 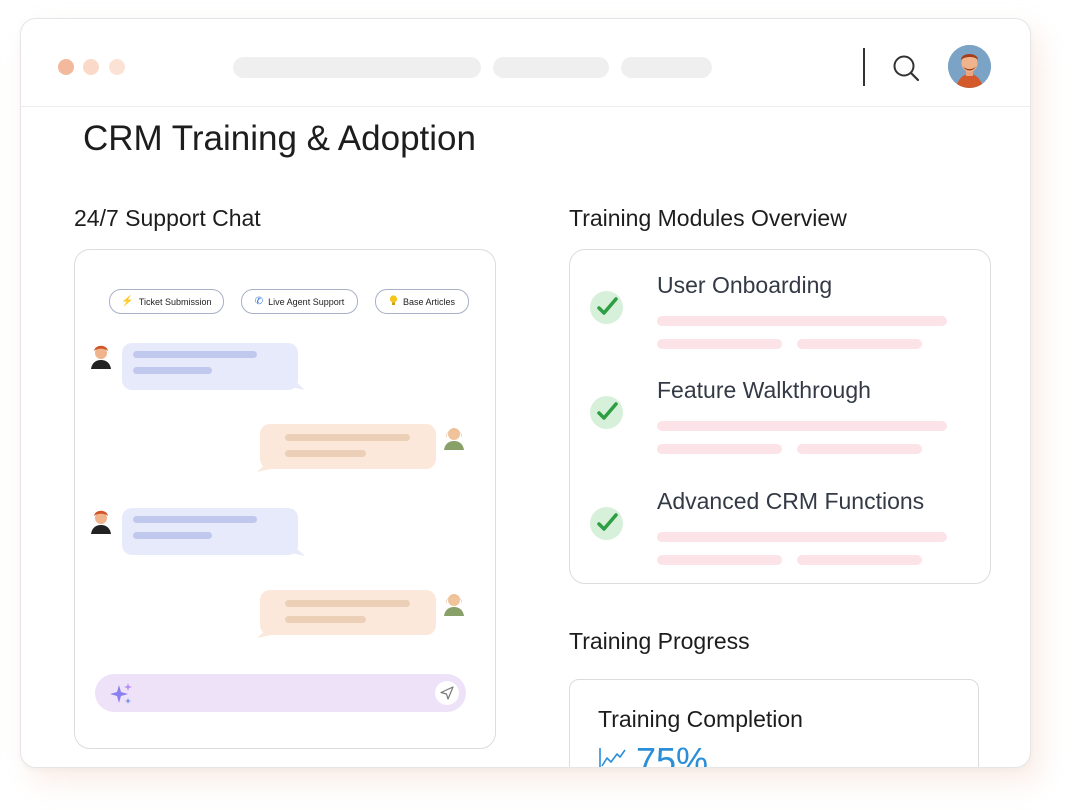 I want to click on chip-base-articles: Base Articles, so click(x=422, y=301).